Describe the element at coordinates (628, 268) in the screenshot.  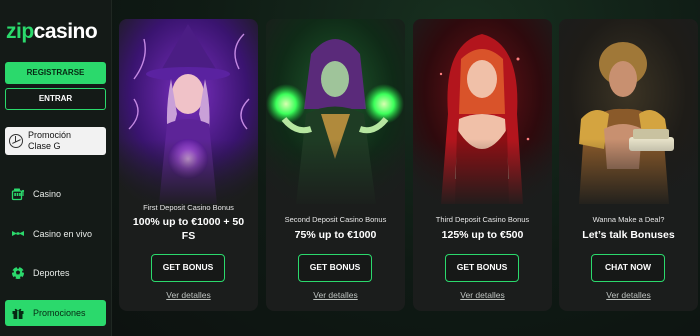
I see `chat-now-button: CHAT NOW` at that location.